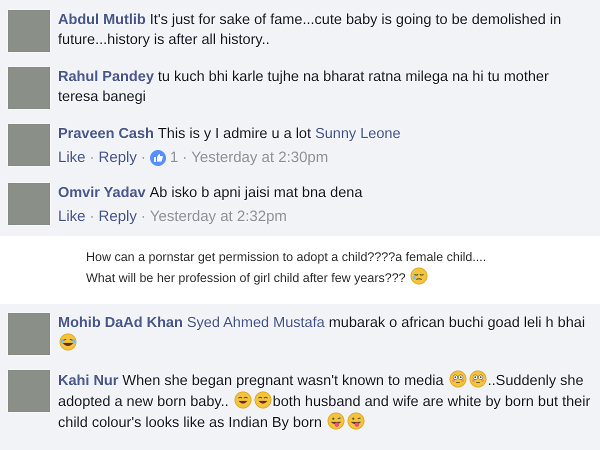 The height and width of the screenshot is (450, 600). What do you see at coordinates (287, 268) in the screenshot?
I see `comment-text: How can a pornstar get permission to adopt a child????a female child.... What will be her profession of girl child after few years???` at bounding box center [287, 268].